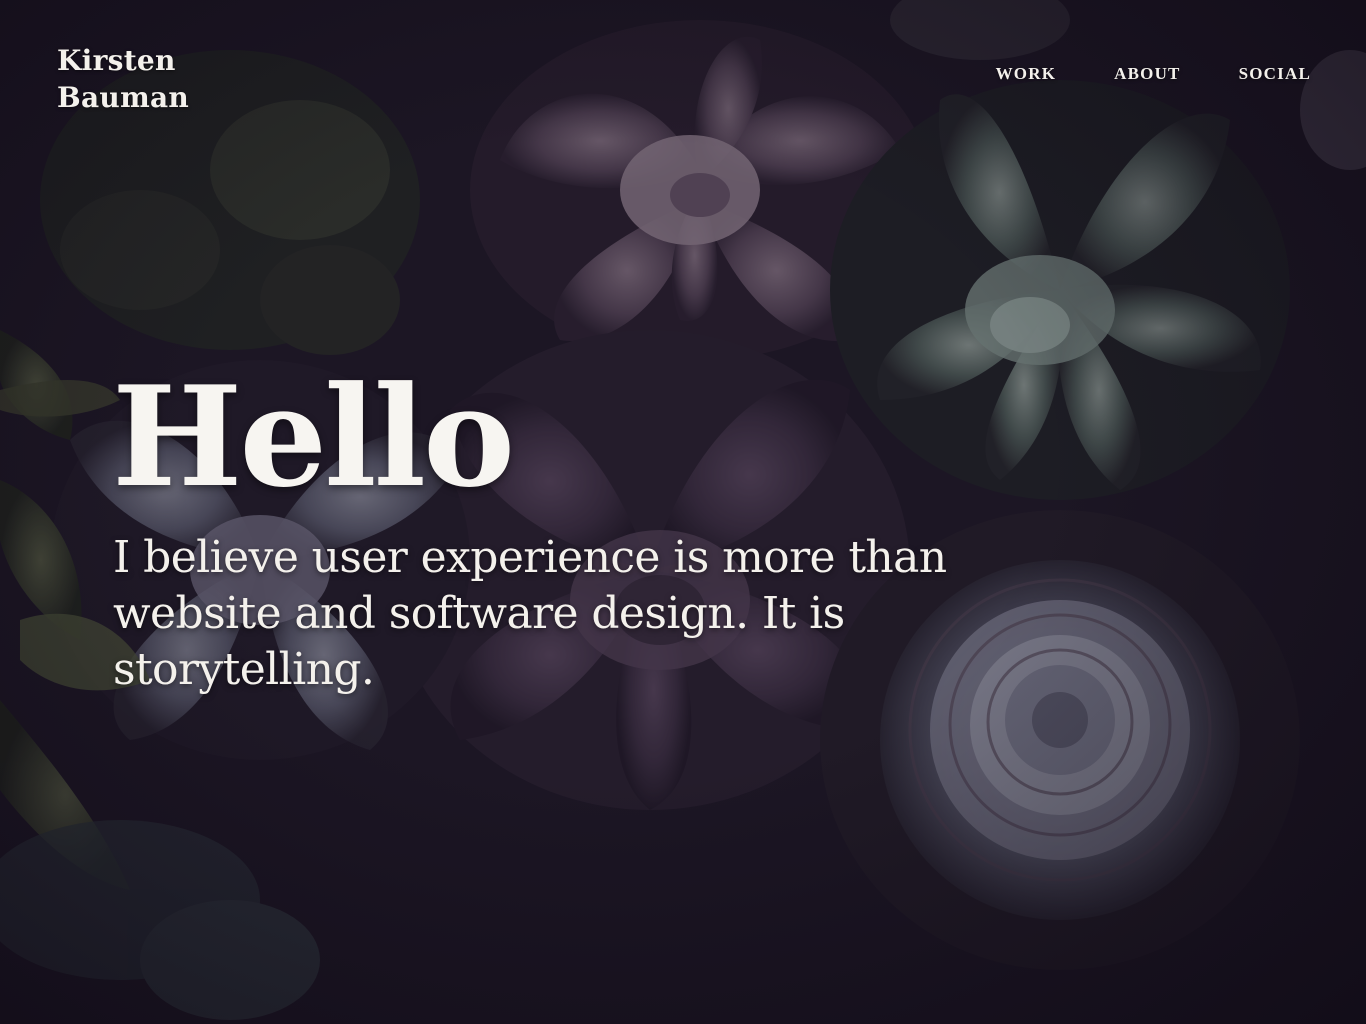 The image size is (1366, 1024). Describe the element at coordinates (123, 79) in the screenshot. I see `site-logo: Kirsten Bauman` at that location.